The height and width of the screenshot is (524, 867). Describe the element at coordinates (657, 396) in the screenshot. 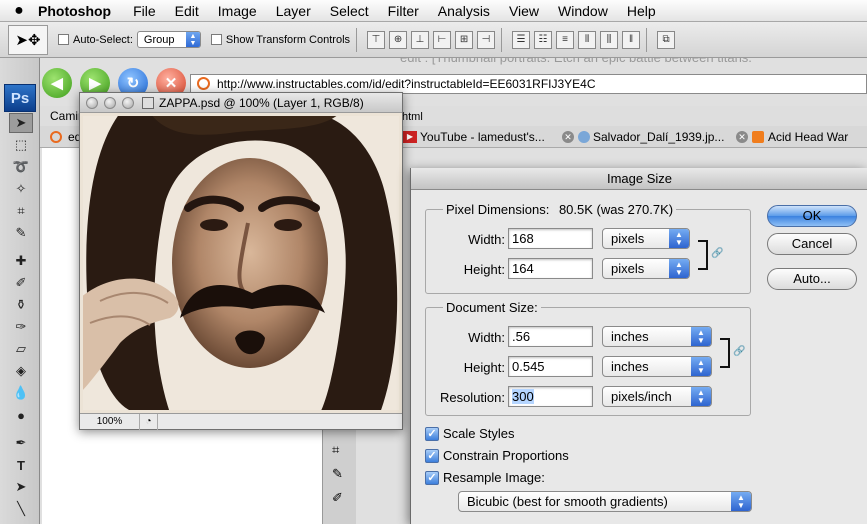

I see `resolution-unit-select: pixels/inch ▲ ▼` at that location.